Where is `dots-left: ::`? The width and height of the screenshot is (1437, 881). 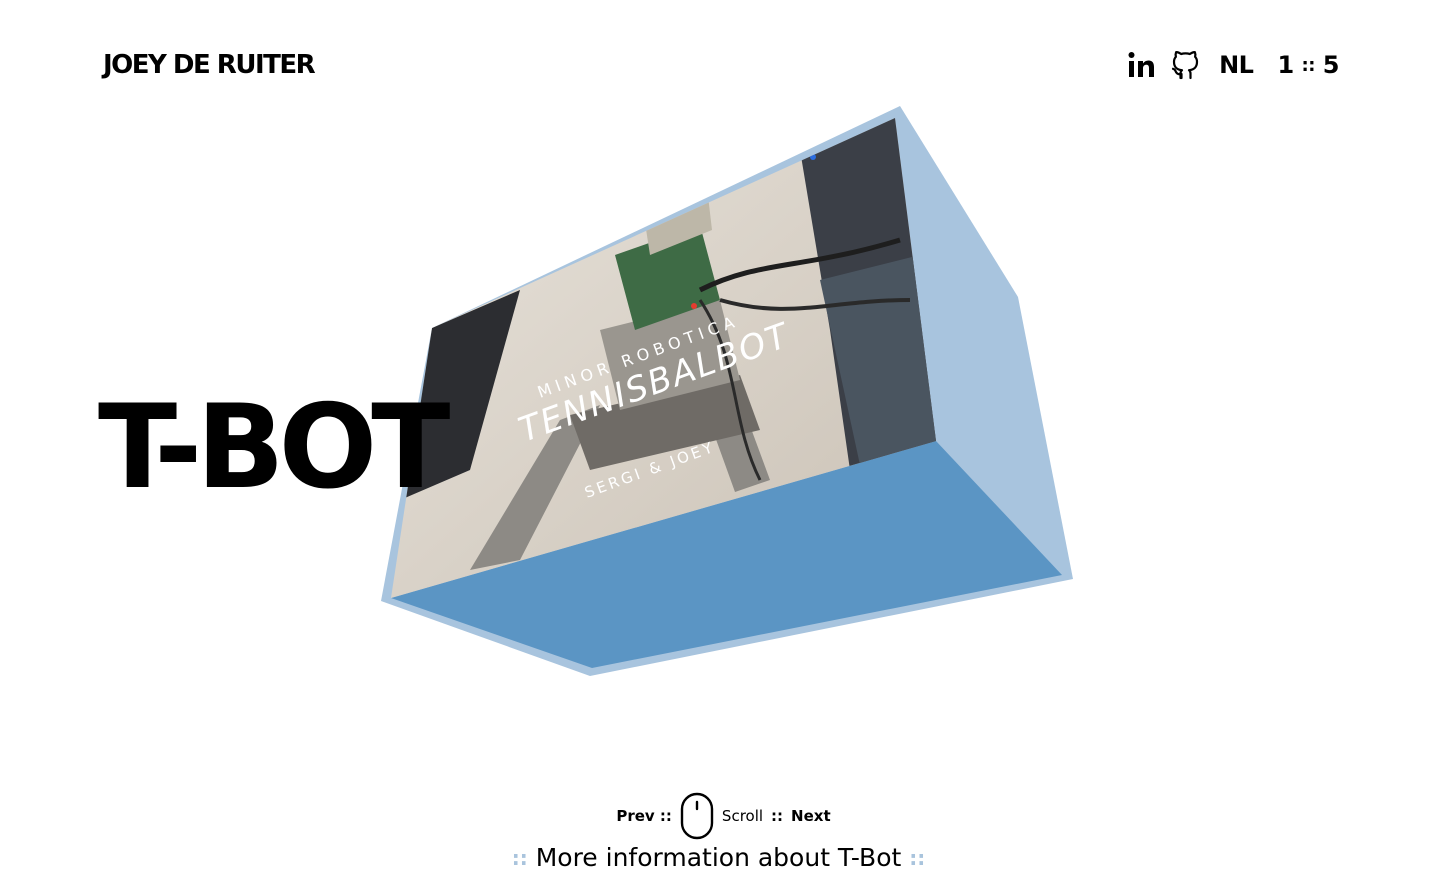 dots-left: :: is located at coordinates (519, 858).